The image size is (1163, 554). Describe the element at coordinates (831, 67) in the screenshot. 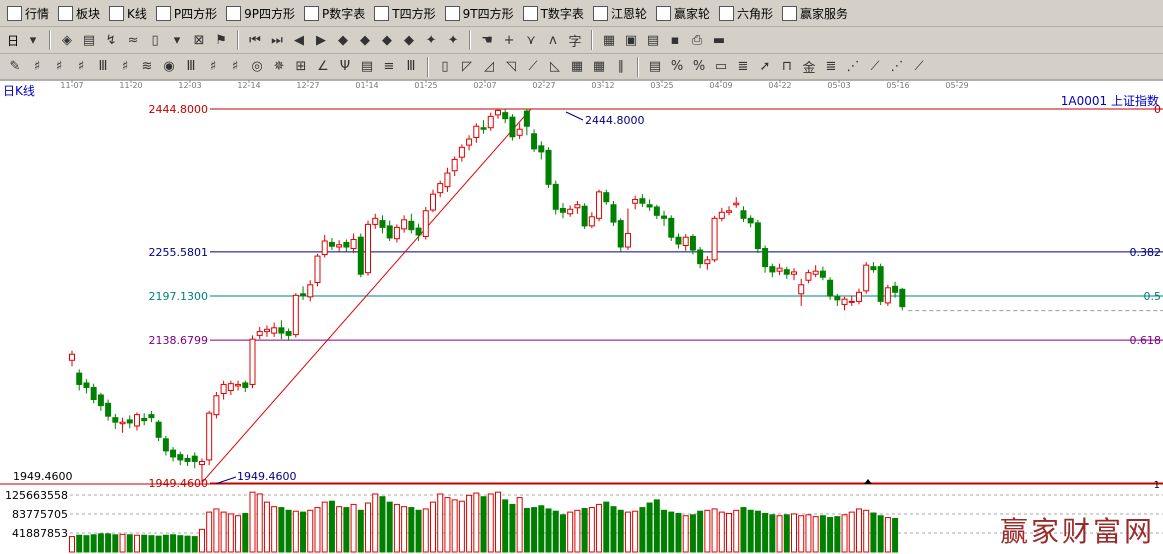

I see `price-lines-icon: ≣` at that location.